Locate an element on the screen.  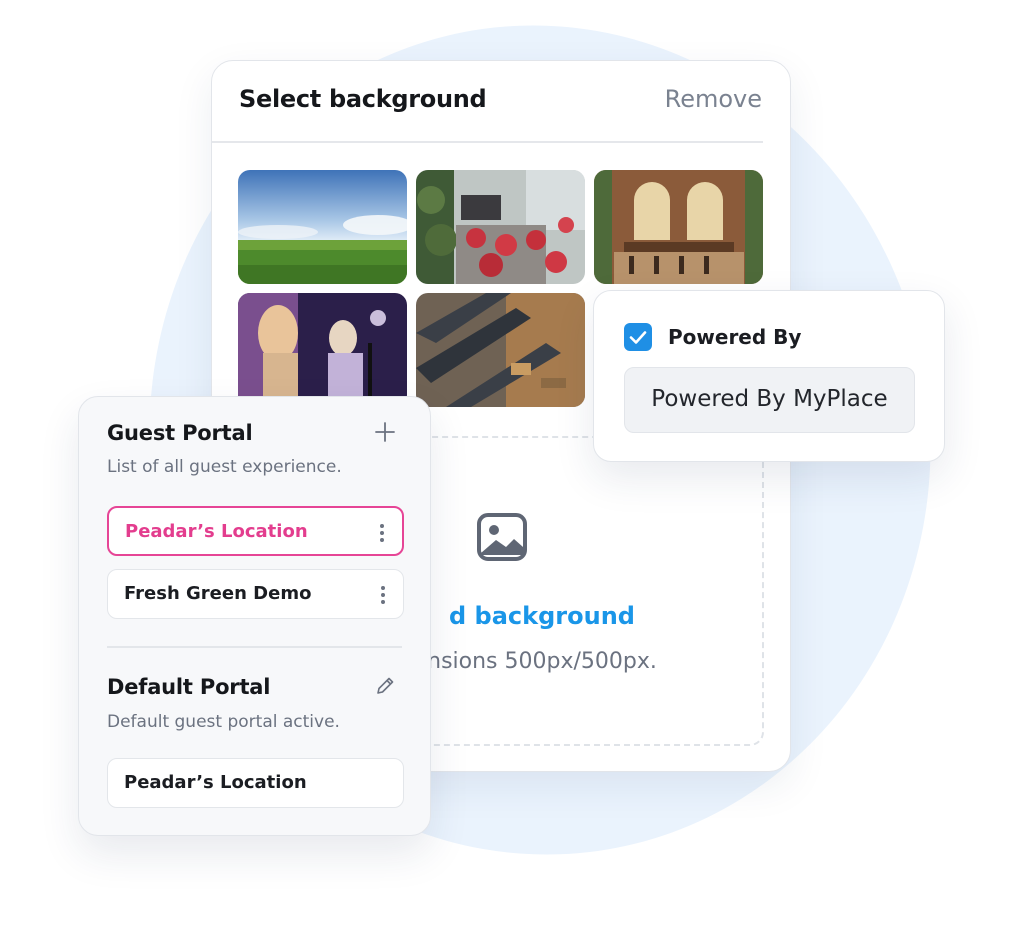
powered-by-label: Powered By is located at coordinates (735, 337).